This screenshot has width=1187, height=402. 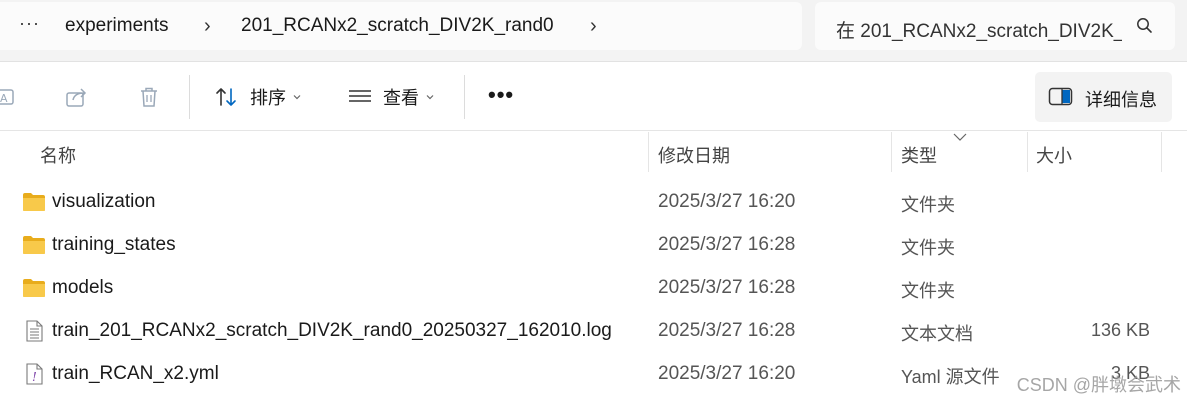 I want to click on details-pane-button: 详细信息, so click(x=1103, y=97).